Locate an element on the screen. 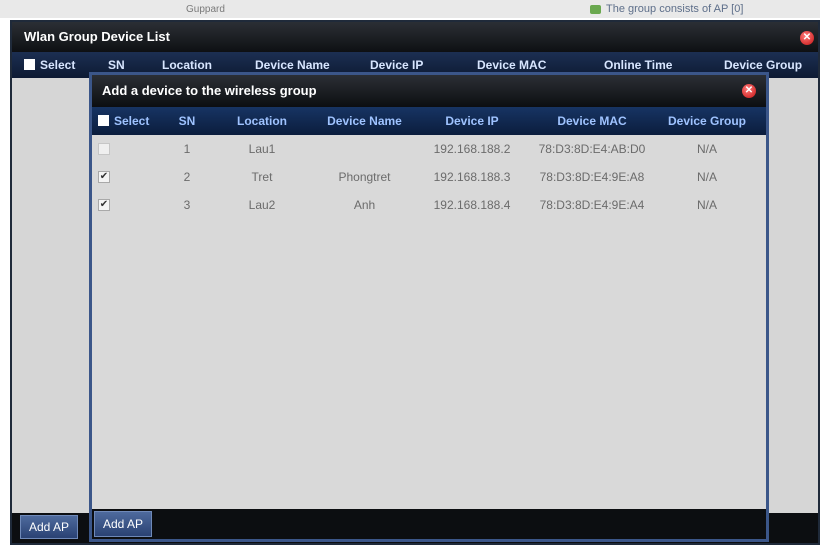  dialog-select-all: Select is located at coordinates (133, 121).